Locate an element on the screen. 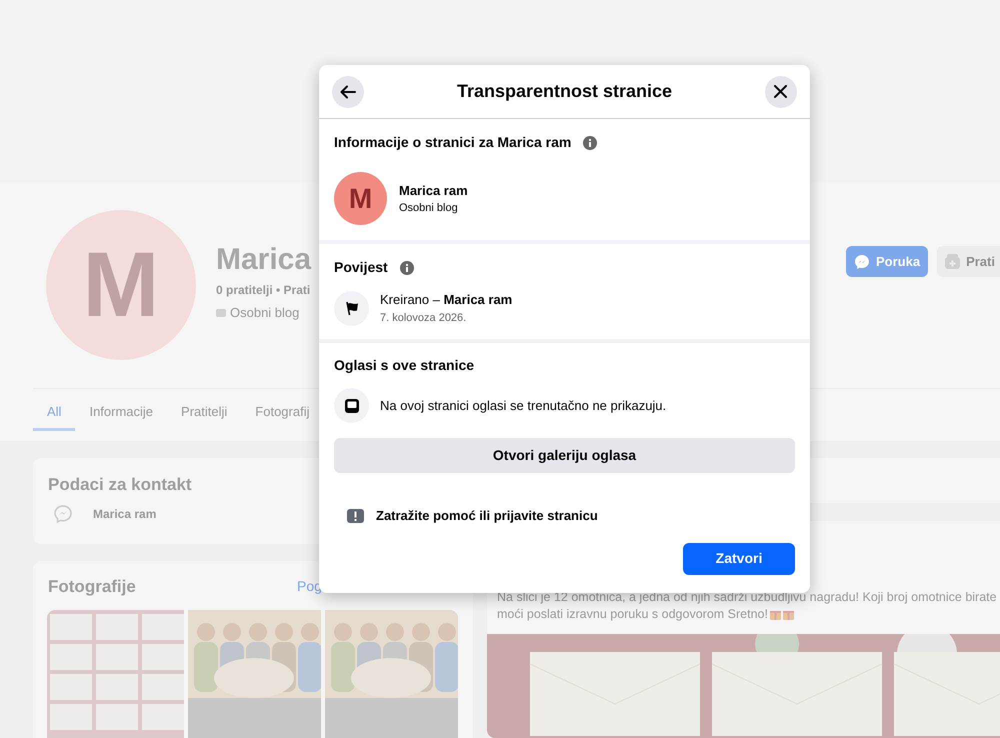 This screenshot has width=1000, height=738. page-avatar: M is located at coordinates (360, 198).